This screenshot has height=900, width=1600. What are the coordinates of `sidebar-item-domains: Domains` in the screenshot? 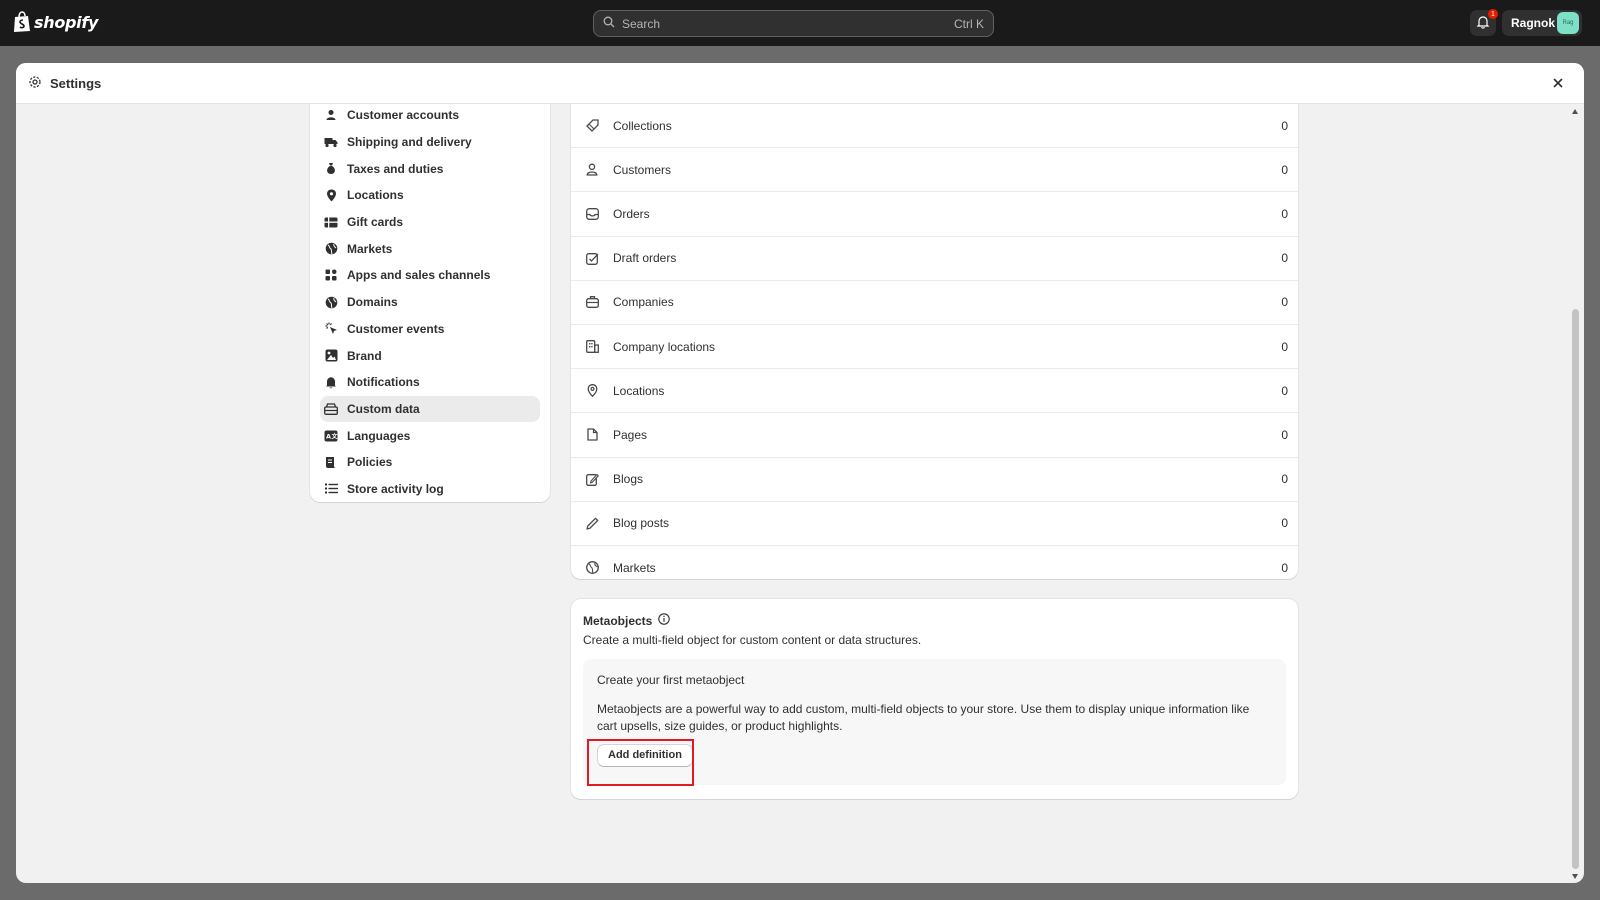 It's located at (430, 302).